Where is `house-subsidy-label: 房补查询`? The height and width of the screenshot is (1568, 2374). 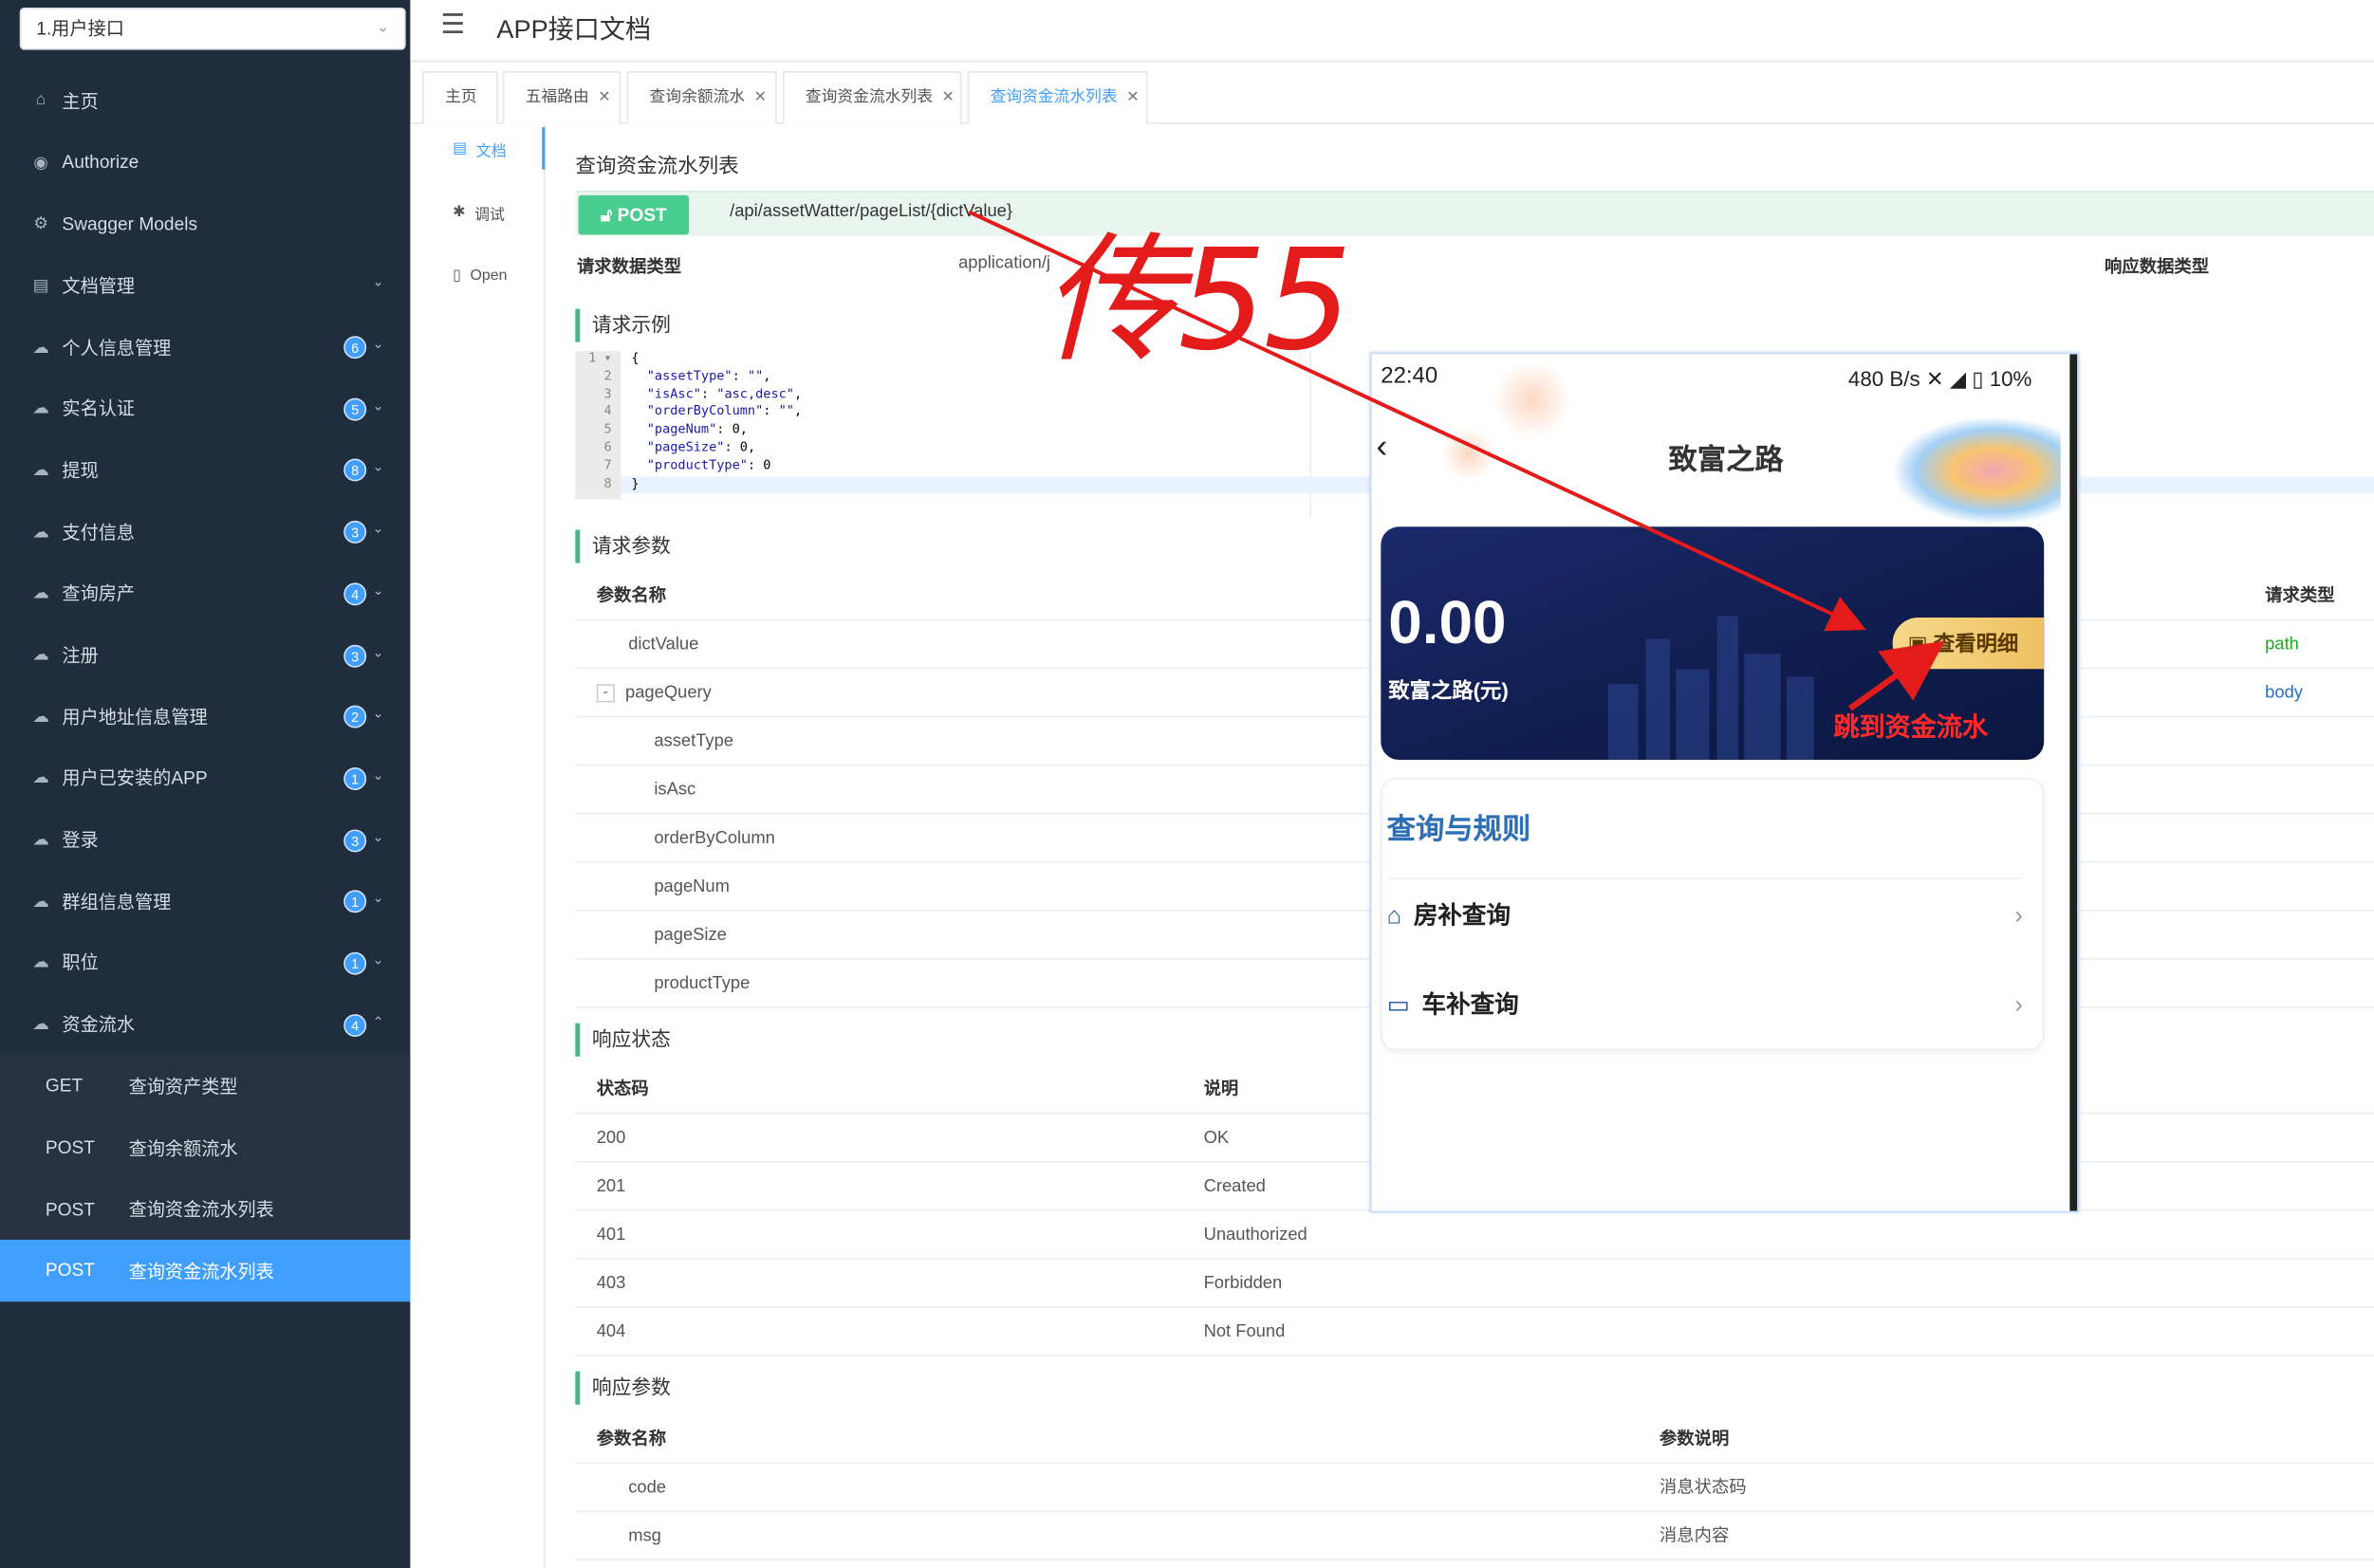
house-subsidy-label: 房补查询 is located at coordinates (1462, 917).